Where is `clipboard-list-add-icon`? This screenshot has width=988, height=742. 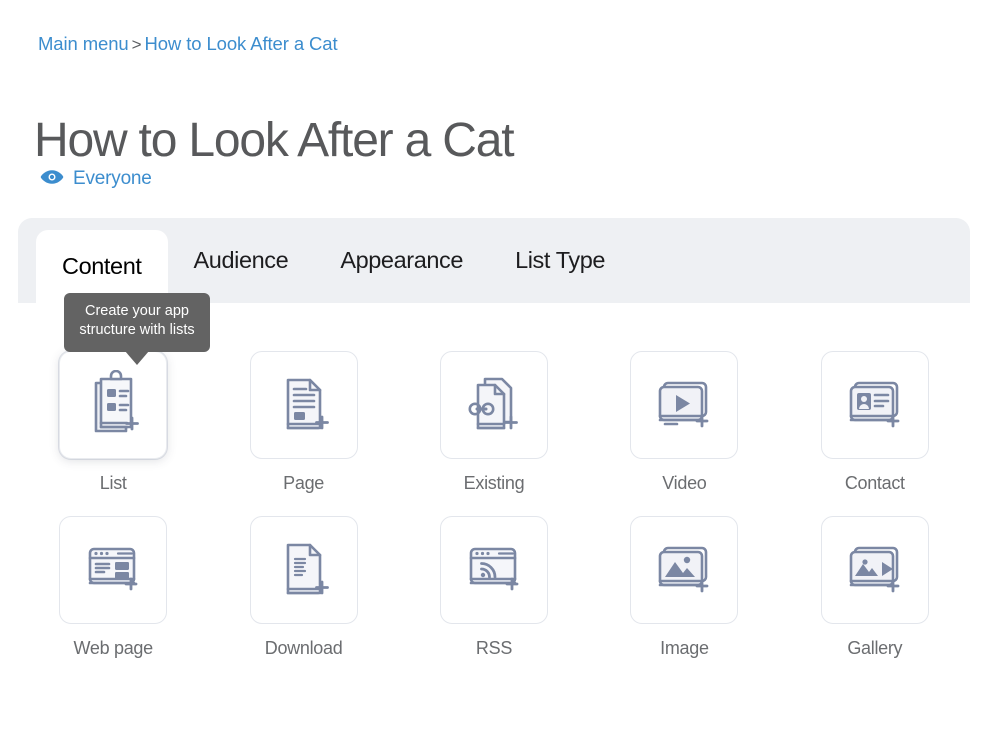 clipboard-list-add-icon is located at coordinates (113, 405).